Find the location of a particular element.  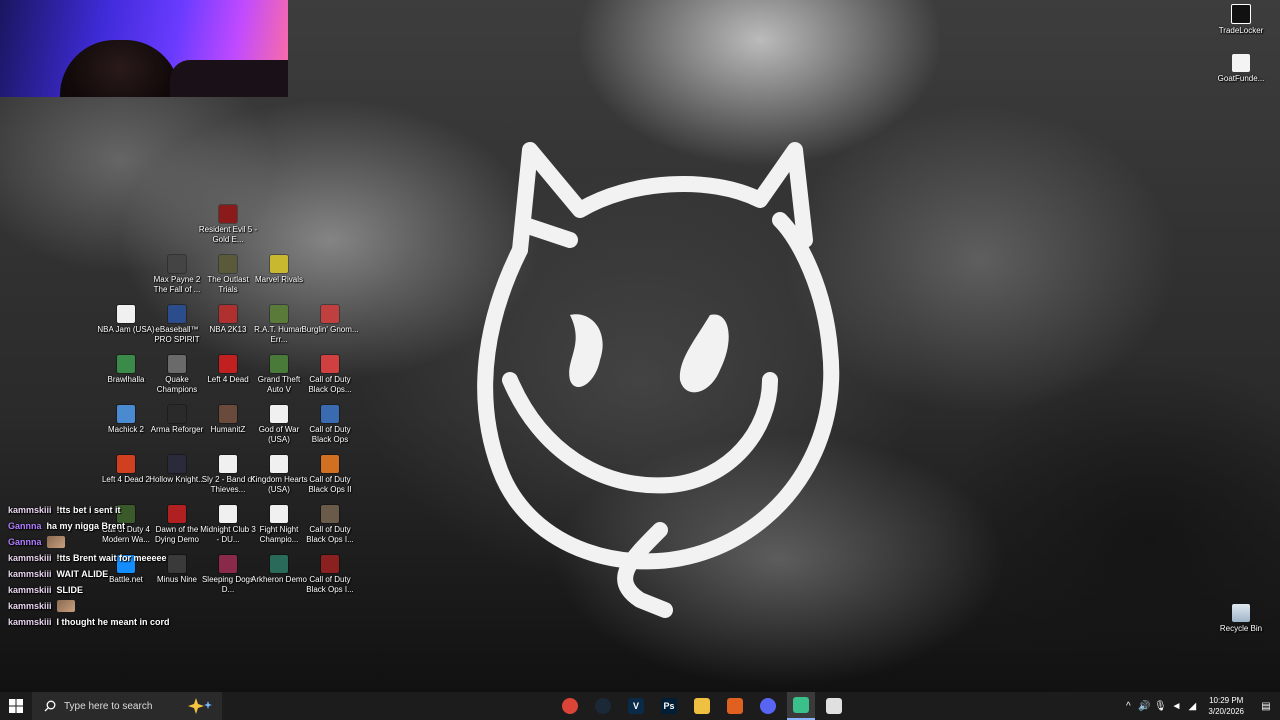

taskbar-app-chrome is located at coordinates (570, 706).